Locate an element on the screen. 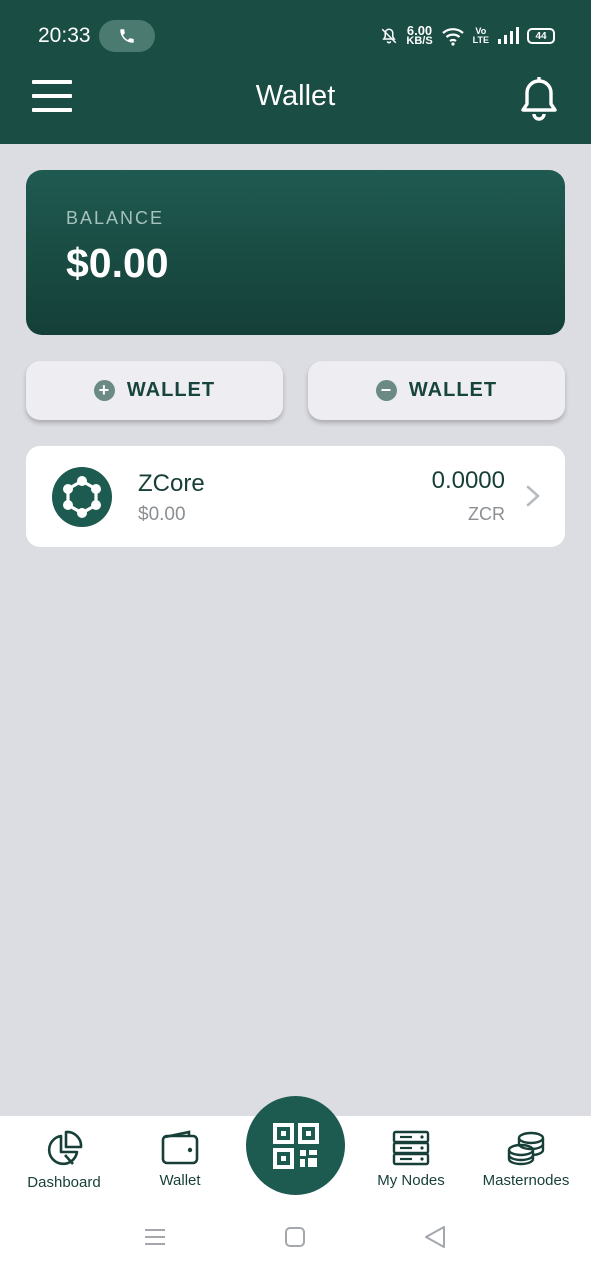 The width and height of the screenshot is (591, 1280). chevron-right-icon is located at coordinates (533, 496).